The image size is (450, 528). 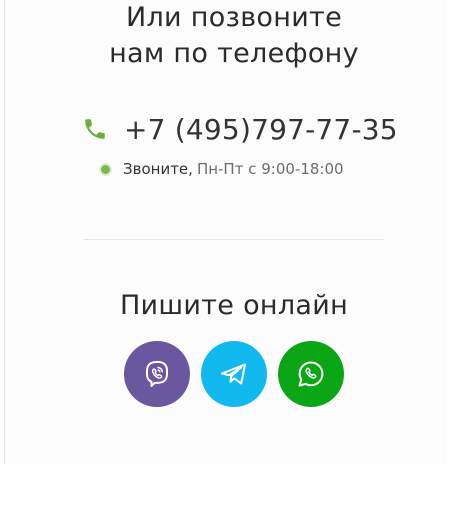 What do you see at coordinates (234, 239) in the screenshot?
I see `section-divider` at bounding box center [234, 239].